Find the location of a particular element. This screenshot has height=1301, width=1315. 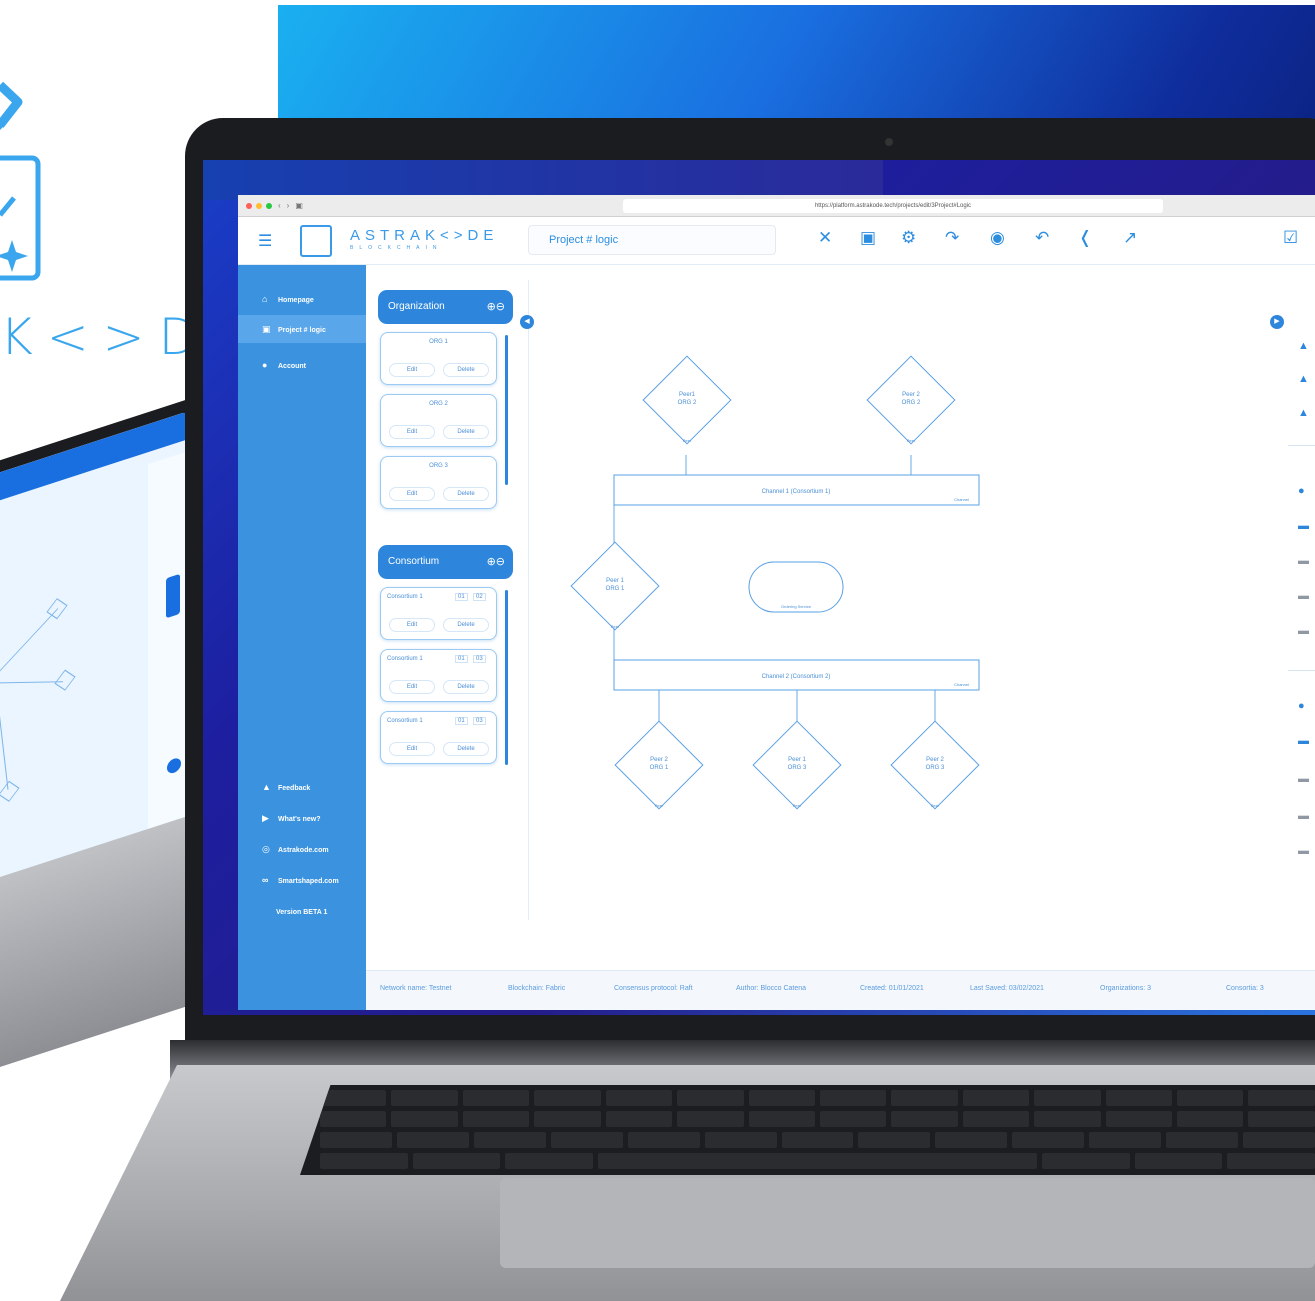

sidebar-item-whats-new: ▶ What's new? is located at coordinates (302, 818).